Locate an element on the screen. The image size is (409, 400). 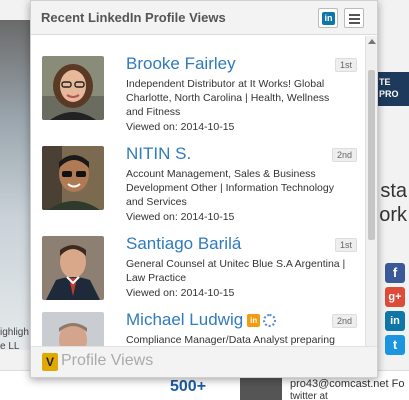
footer-label: Profile Views is located at coordinates (107, 360).